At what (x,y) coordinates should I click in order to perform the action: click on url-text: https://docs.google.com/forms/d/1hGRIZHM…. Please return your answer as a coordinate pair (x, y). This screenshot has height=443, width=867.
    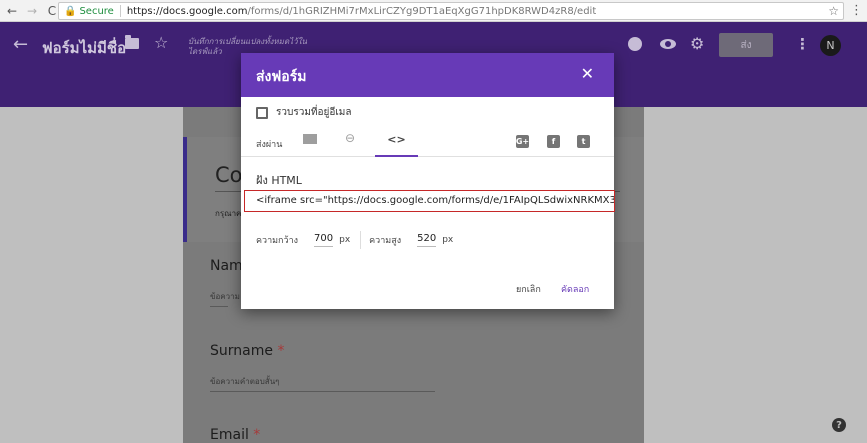
    Looking at the image, I should click on (361, 11).